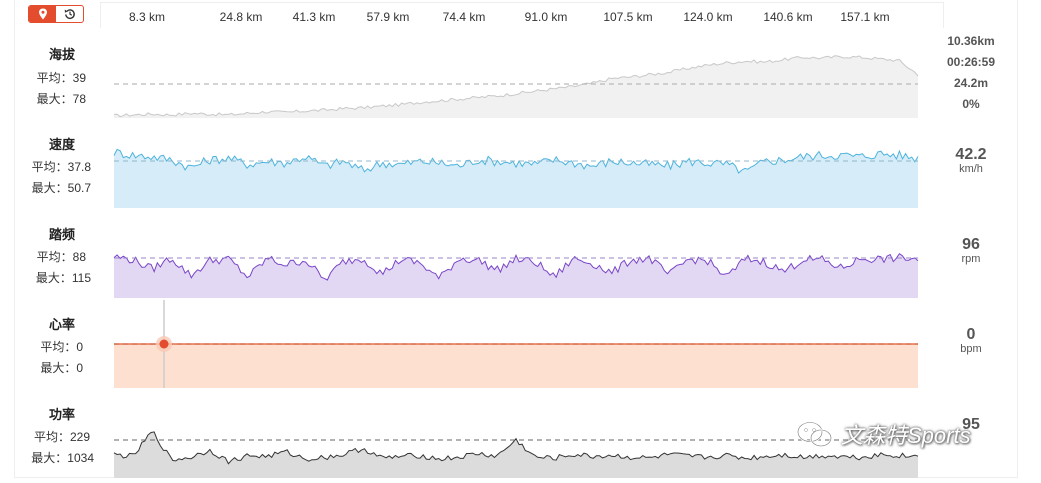  What do you see at coordinates (516, 86) in the screenshot?
I see `海拔-area` at bounding box center [516, 86].